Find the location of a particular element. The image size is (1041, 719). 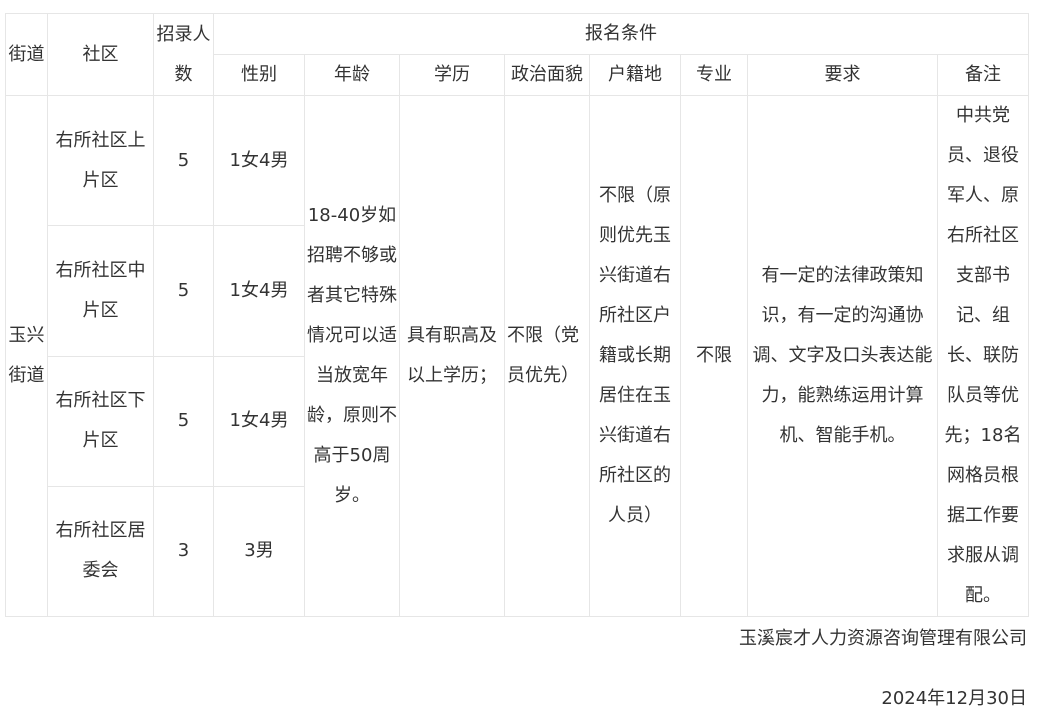

header-remarks: 备注 is located at coordinates (983, 75).